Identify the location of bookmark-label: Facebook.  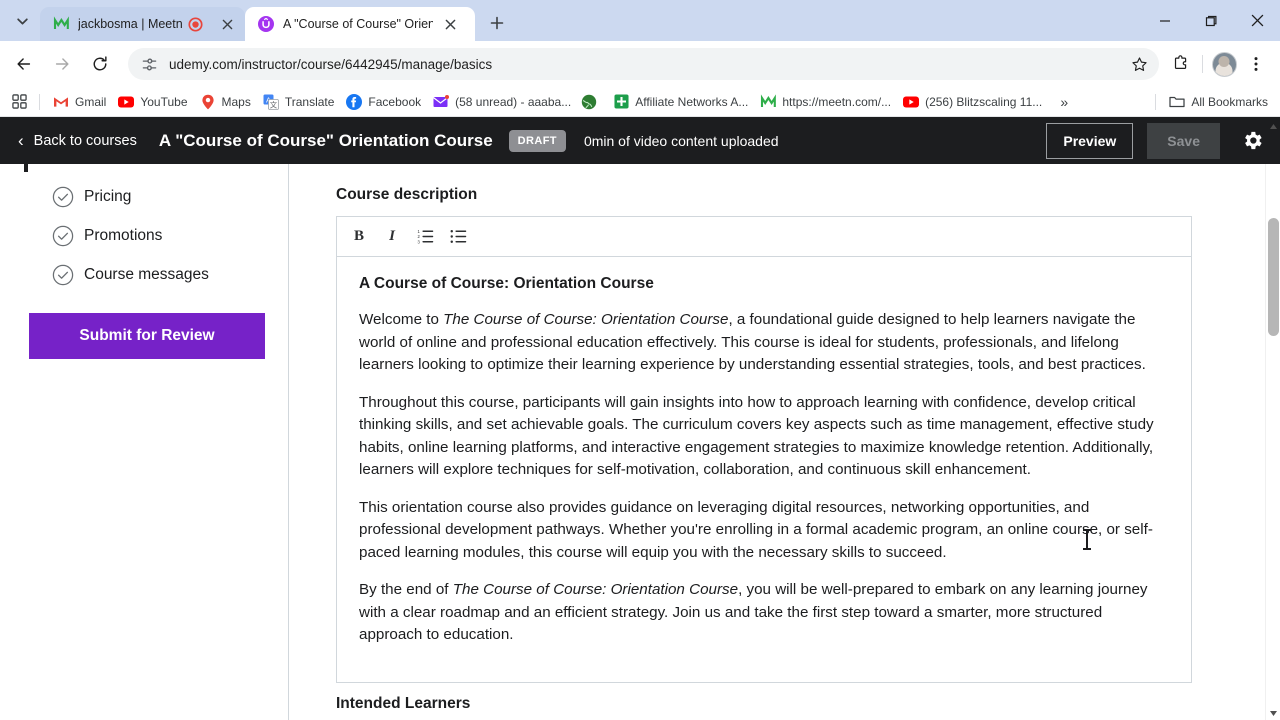
(395, 101).